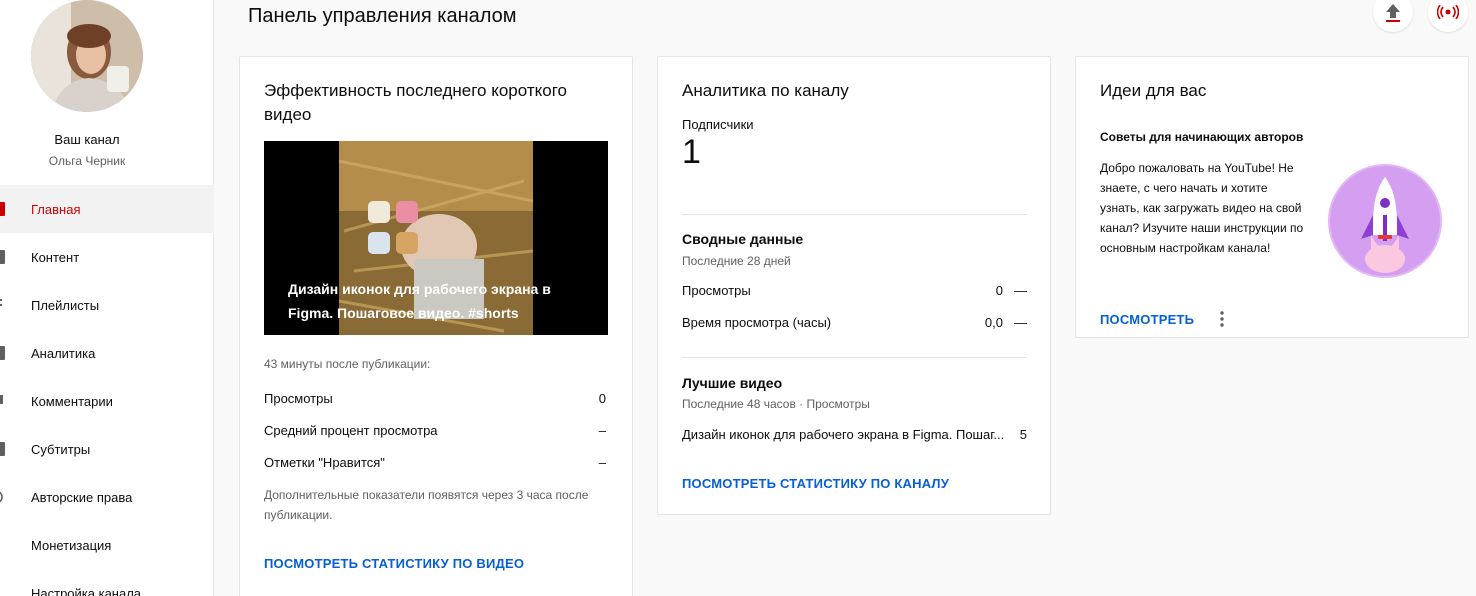 This screenshot has width=1476, height=596. What do you see at coordinates (1385, 221) in the screenshot?
I see `rocket-icon` at bounding box center [1385, 221].